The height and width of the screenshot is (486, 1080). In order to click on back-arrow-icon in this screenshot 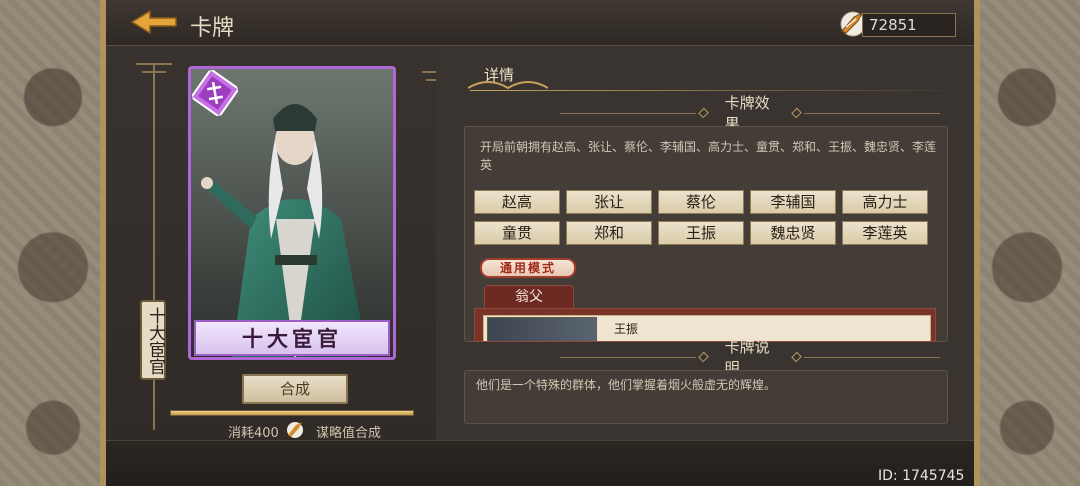, I will do `click(153, 22)`.